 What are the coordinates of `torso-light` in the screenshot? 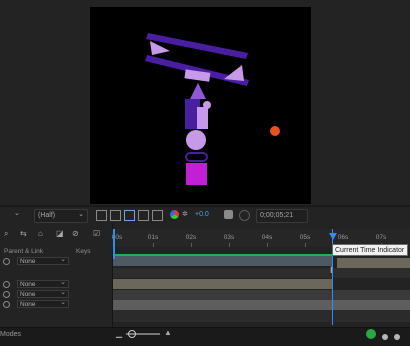 It's located at (202, 118).